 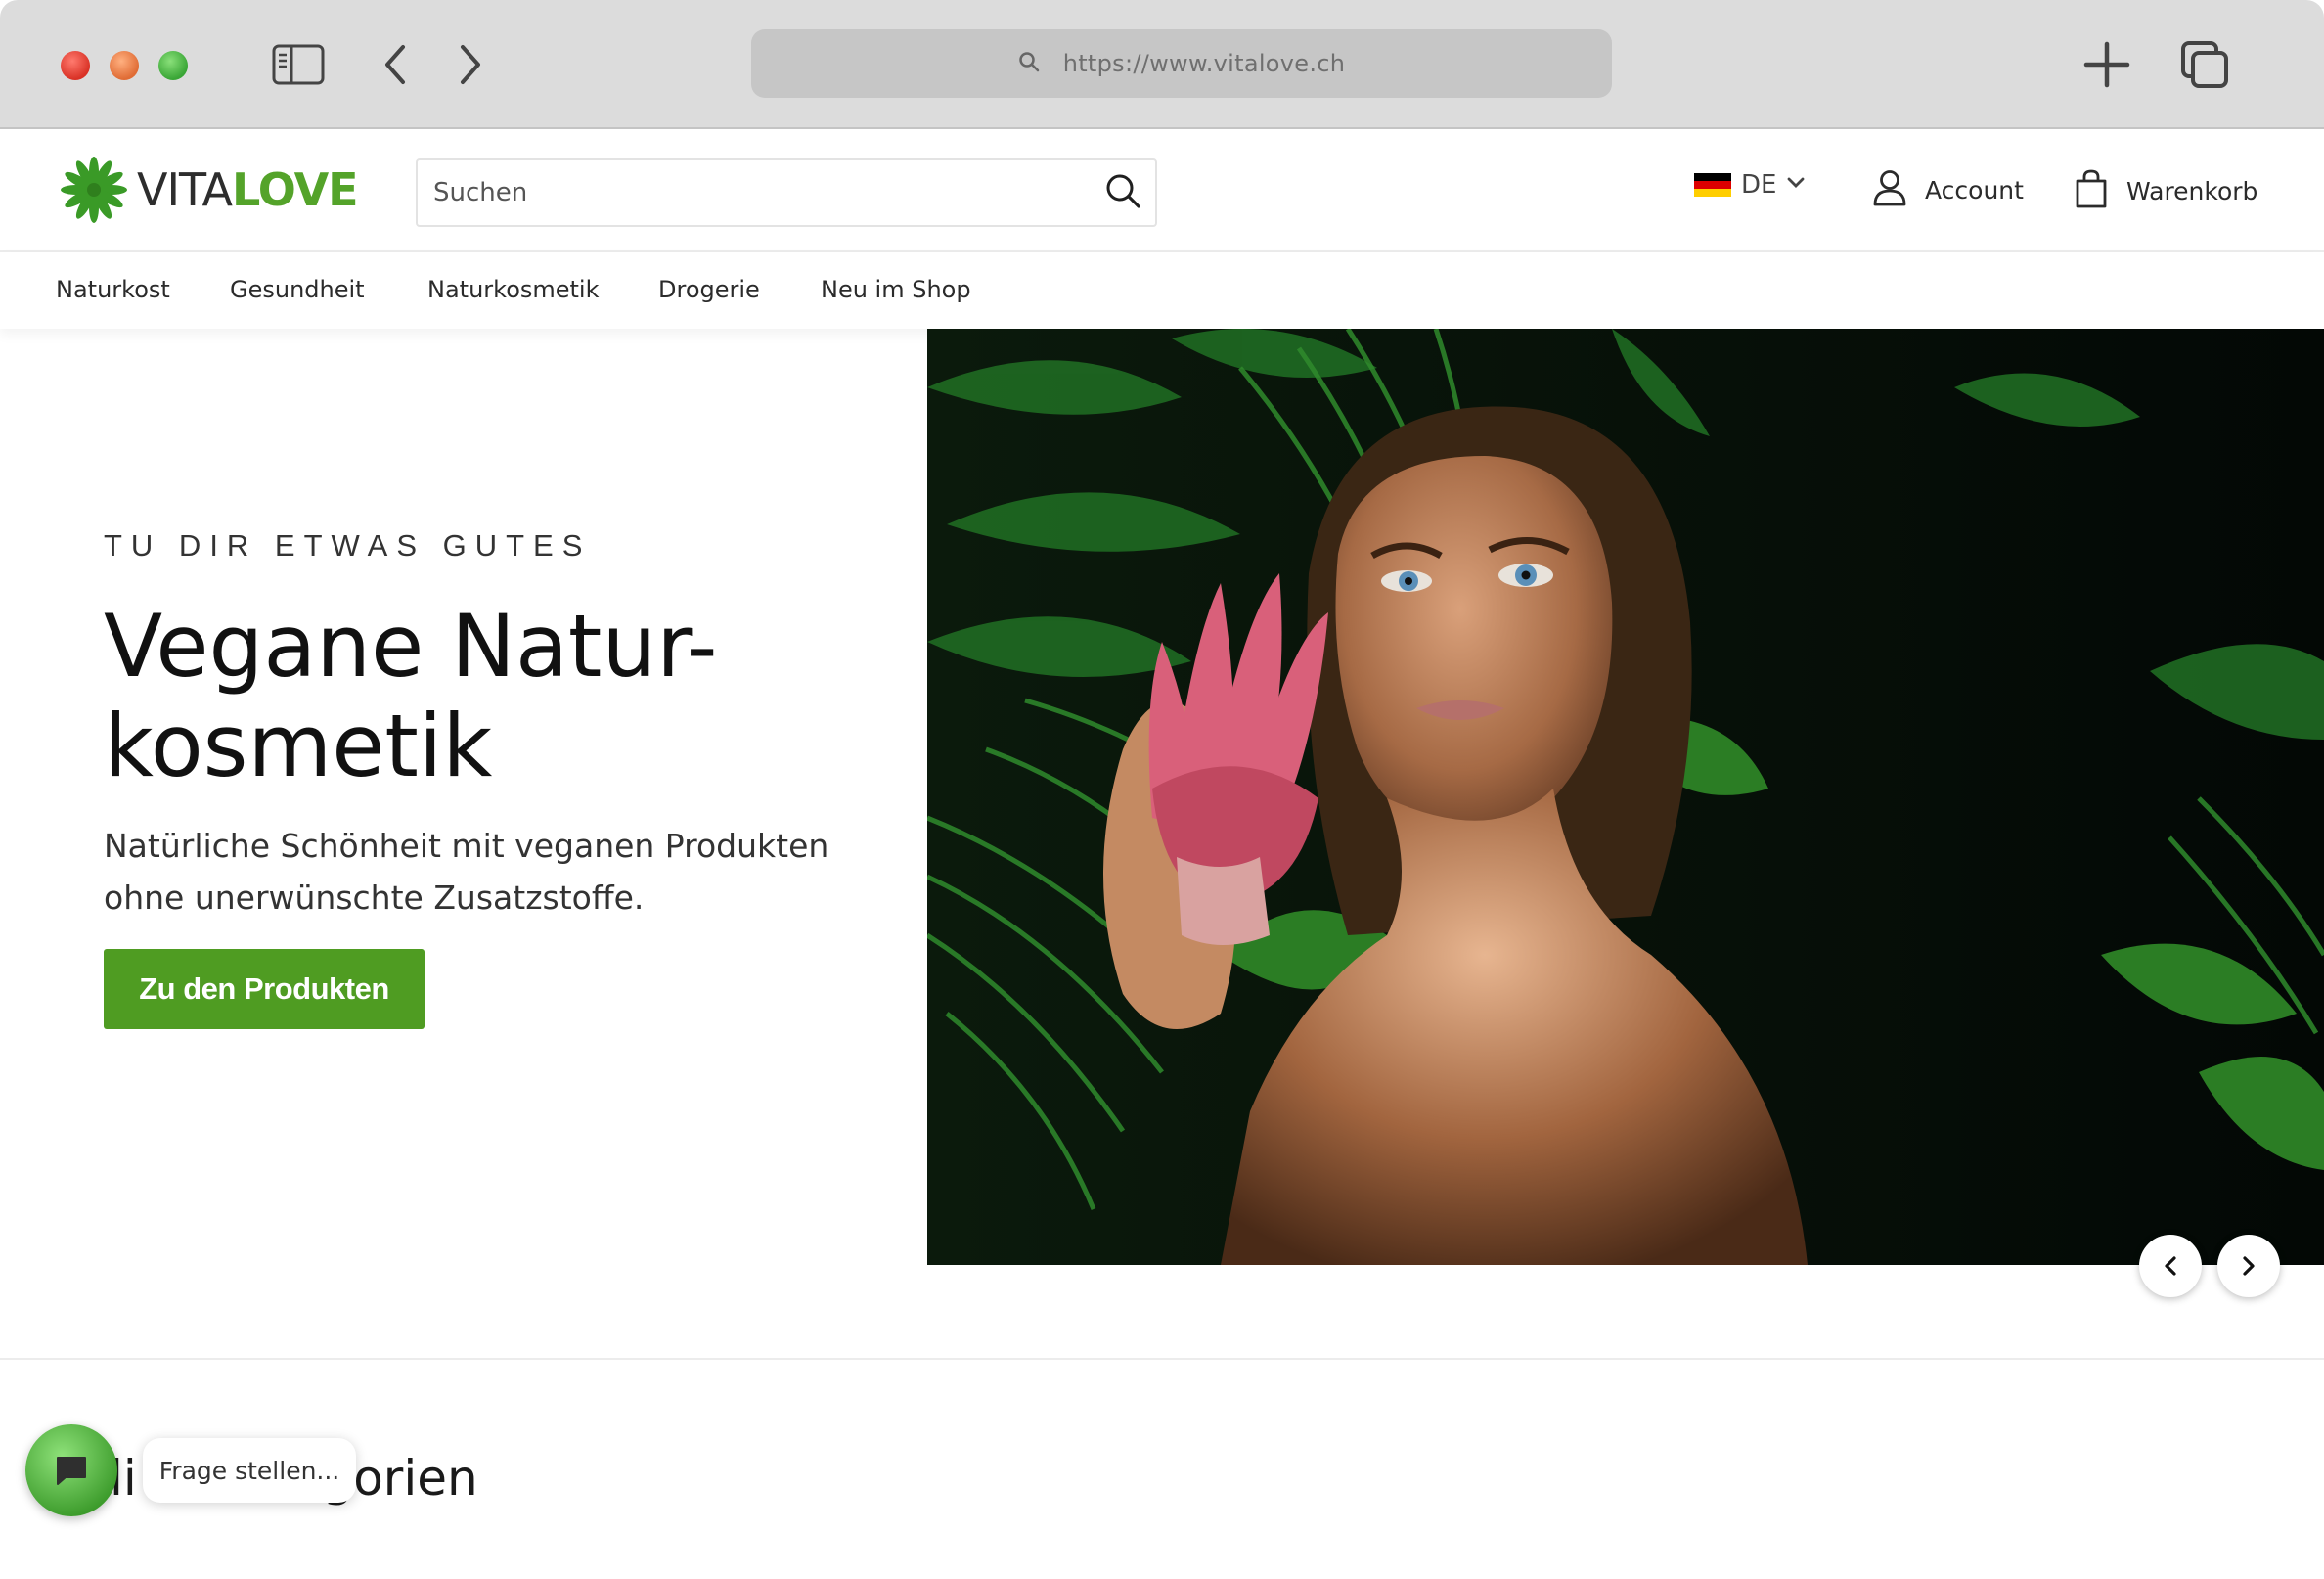 What do you see at coordinates (298, 746) in the screenshot?
I see `hero-title-line-2: kosmetik` at bounding box center [298, 746].